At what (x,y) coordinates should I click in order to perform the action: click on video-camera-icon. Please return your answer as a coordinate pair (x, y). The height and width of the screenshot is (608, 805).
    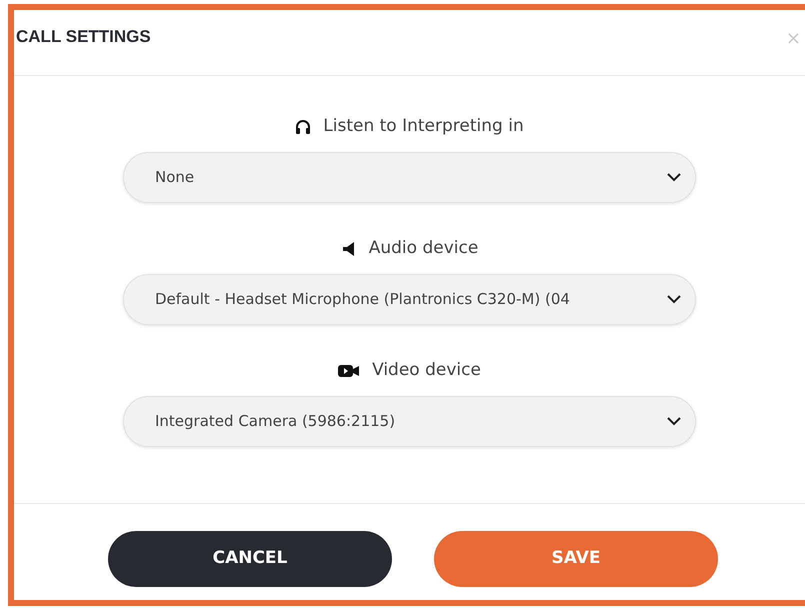
    Looking at the image, I should click on (349, 371).